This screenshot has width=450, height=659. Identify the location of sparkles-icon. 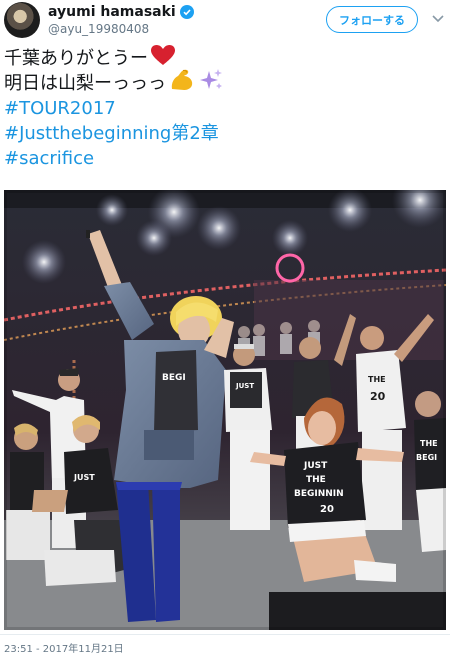
(211, 83).